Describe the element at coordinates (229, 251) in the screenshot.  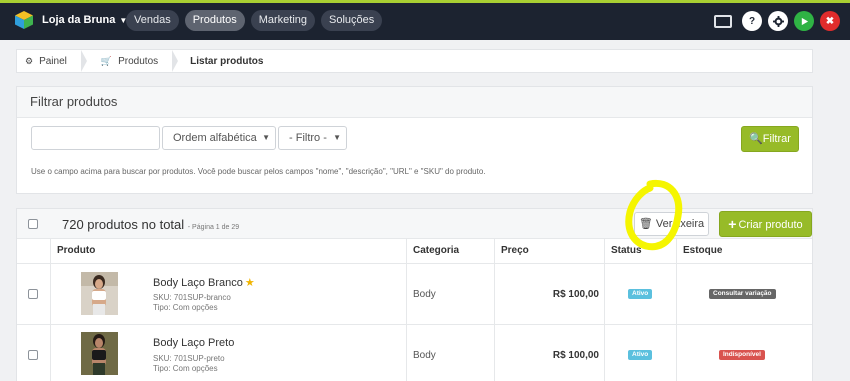
I see `col-produto: Produto` at that location.